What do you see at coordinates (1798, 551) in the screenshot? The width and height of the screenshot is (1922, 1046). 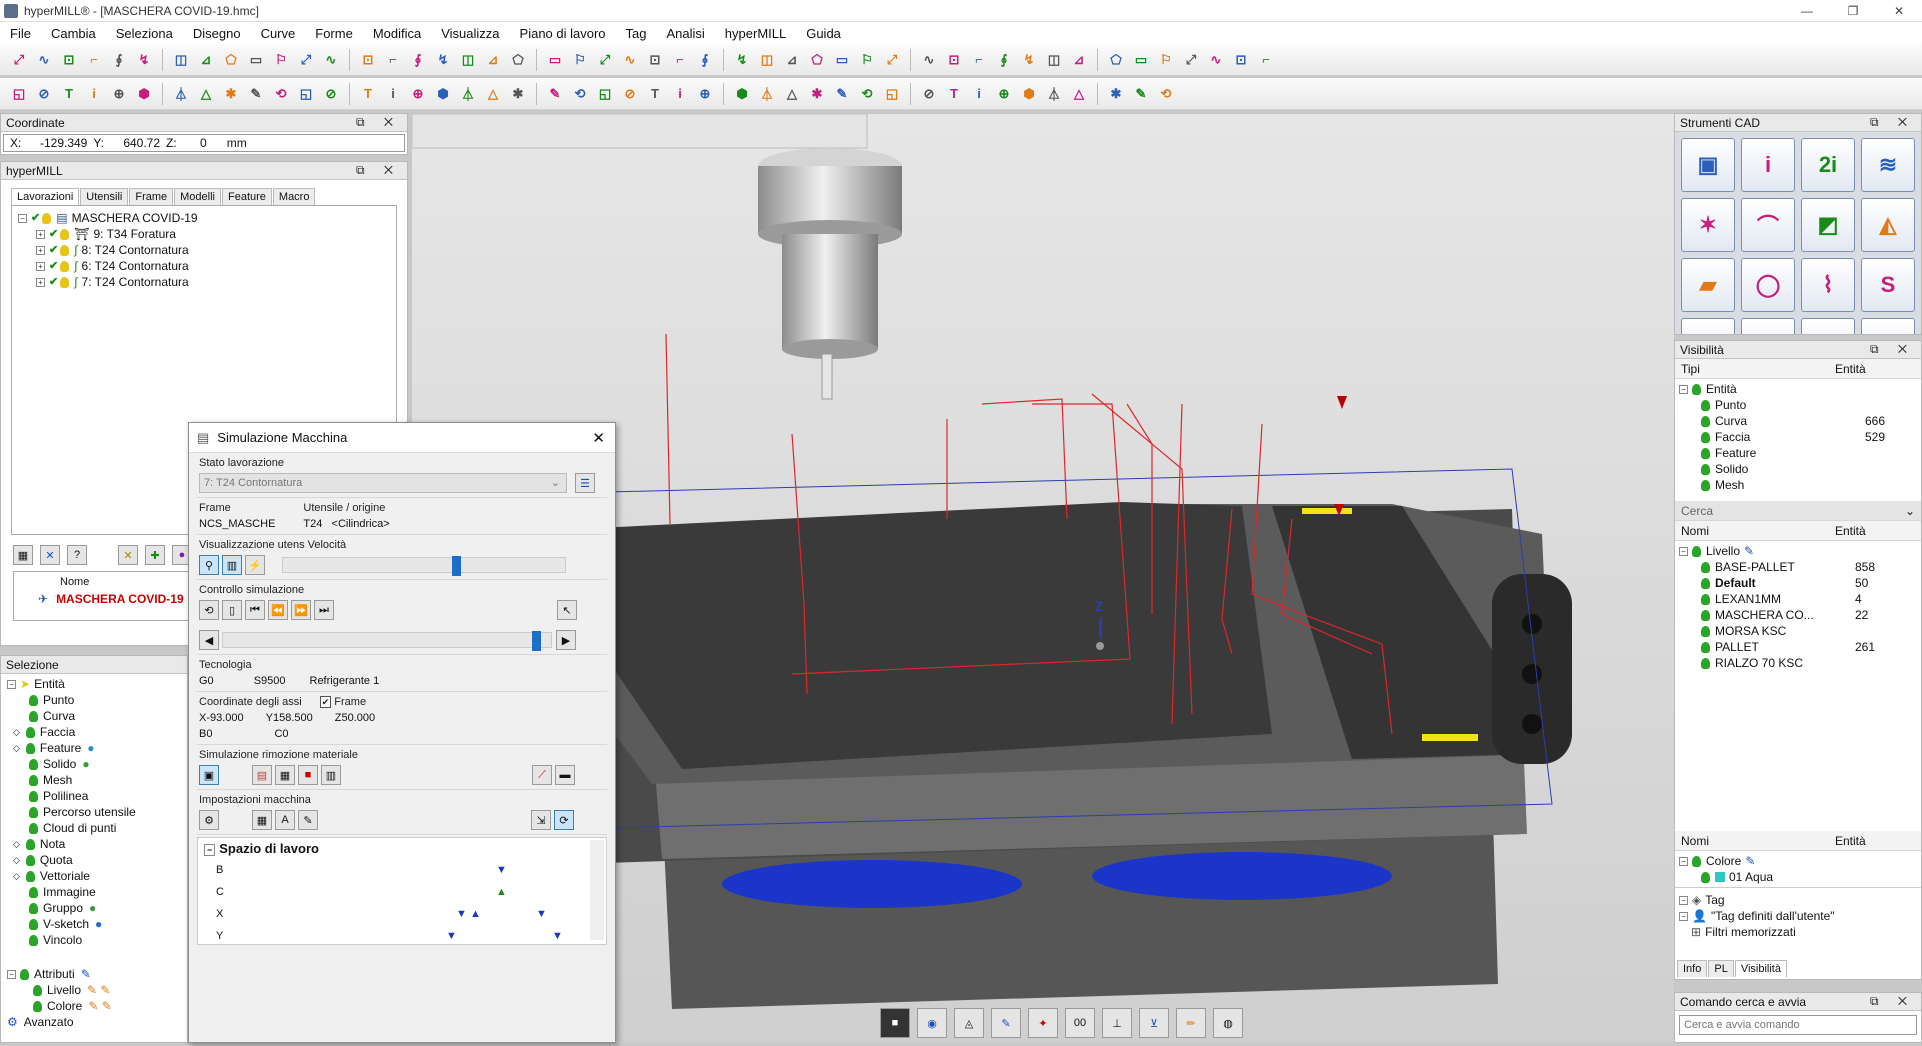 I see `livello-row: − Livello ✎` at bounding box center [1798, 551].